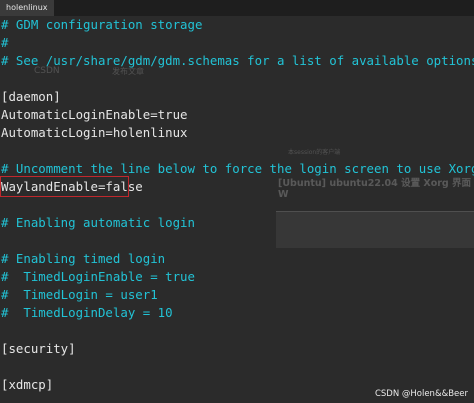 The height and width of the screenshot is (403, 474). Describe the element at coordinates (5, 42) in the screenshot. I see `comment-line: #` at that location.